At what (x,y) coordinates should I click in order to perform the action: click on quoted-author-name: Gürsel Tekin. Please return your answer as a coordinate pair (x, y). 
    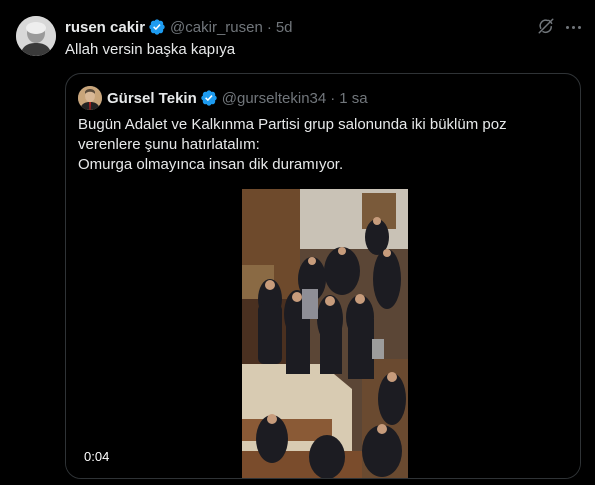
    Looking at the image, I should click on (152, 98).